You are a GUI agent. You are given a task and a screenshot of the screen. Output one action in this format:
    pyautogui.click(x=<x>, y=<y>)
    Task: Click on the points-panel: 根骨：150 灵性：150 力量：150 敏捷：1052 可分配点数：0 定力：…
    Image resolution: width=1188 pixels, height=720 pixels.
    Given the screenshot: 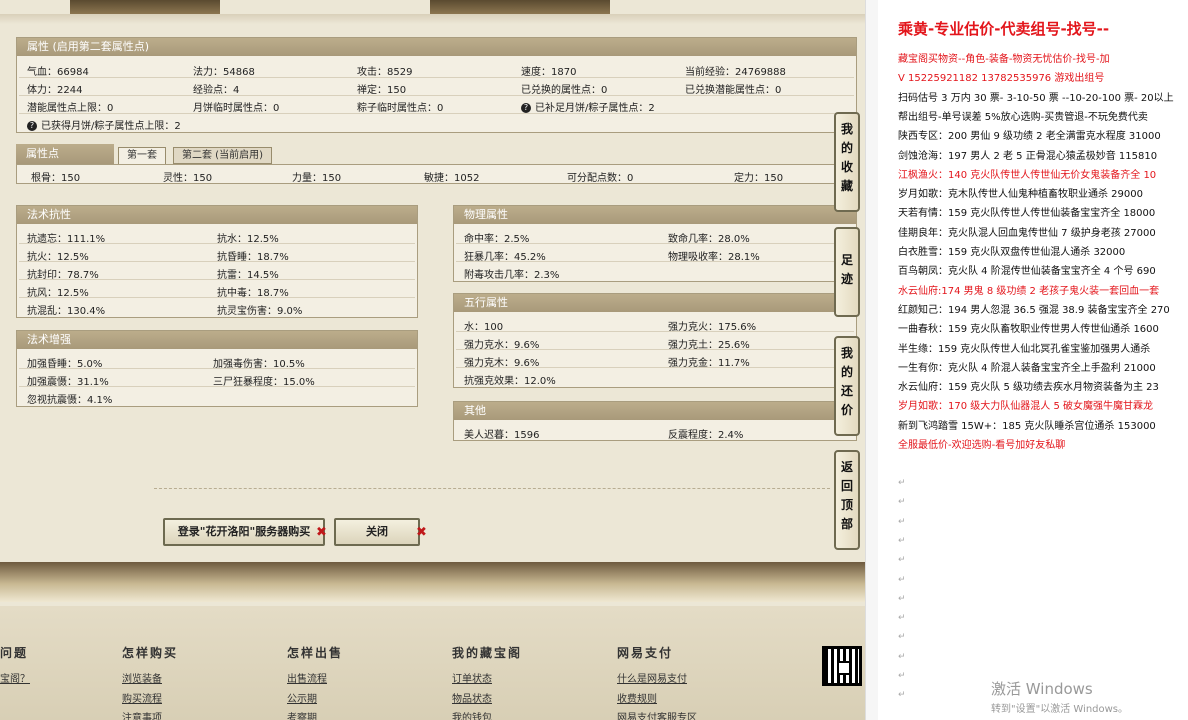 What is the action you would take?
    pyautogui.click(x=436, y=174)
    